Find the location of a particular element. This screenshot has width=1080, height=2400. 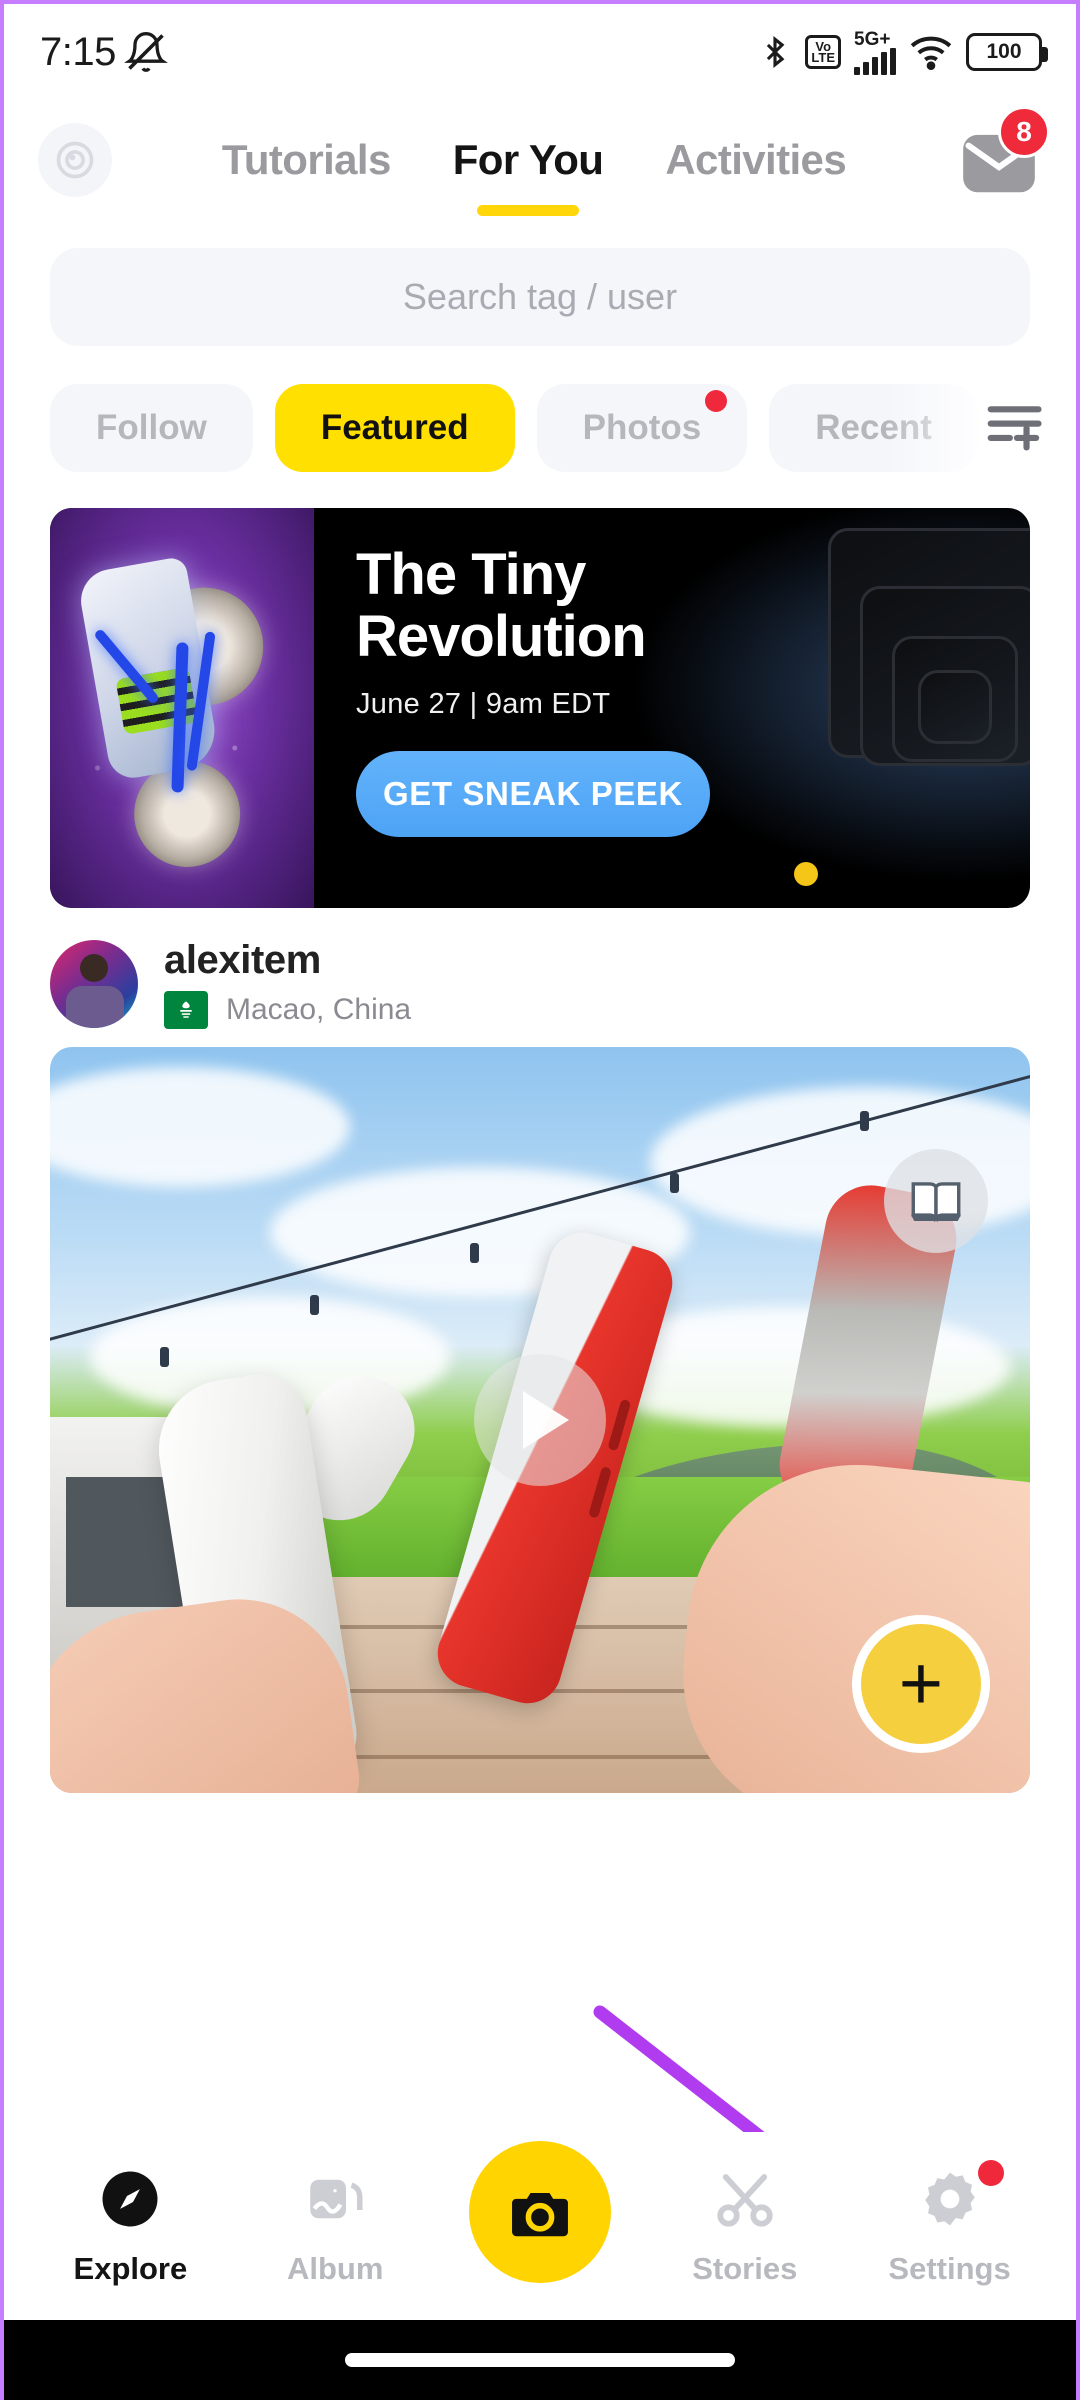

nav-item-settings: Settings is located at coordinates (950, 2223).